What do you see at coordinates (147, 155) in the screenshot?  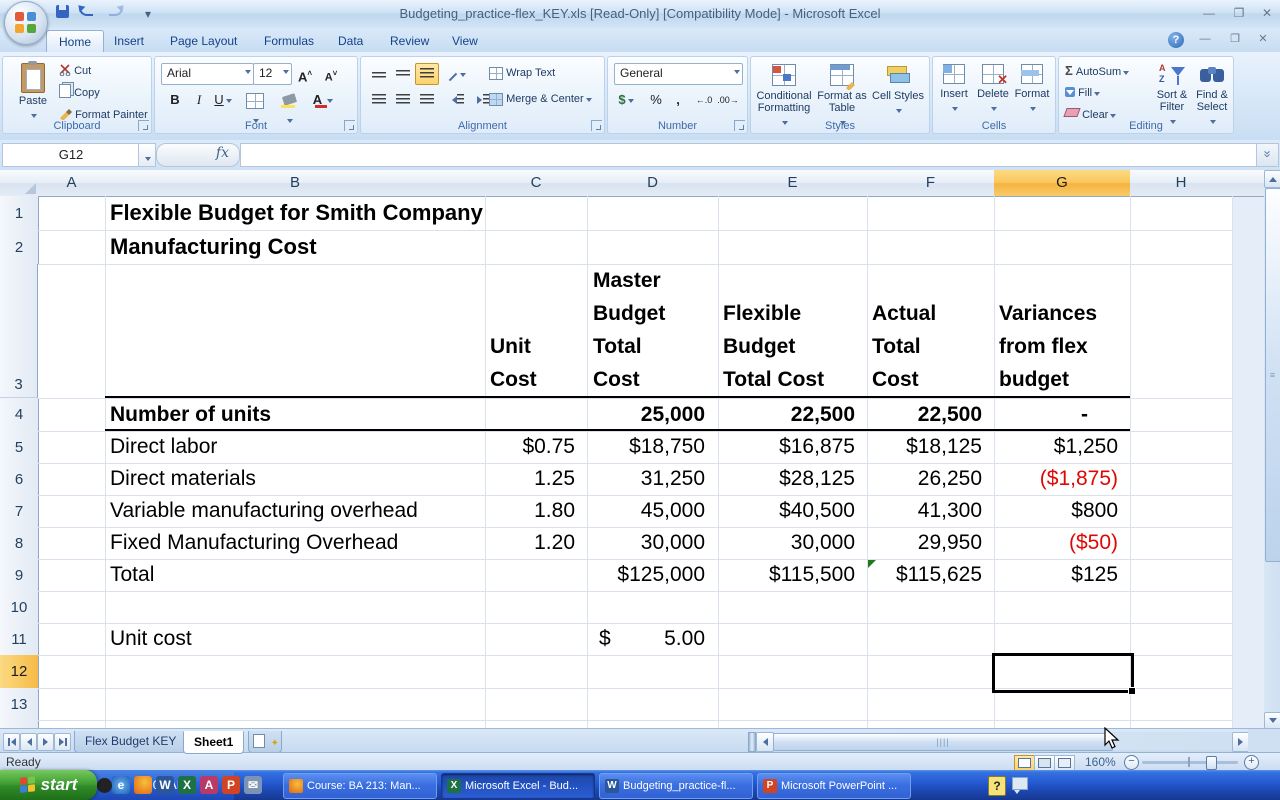 I see `name-box-arrow` at bounding box center [147, 155].